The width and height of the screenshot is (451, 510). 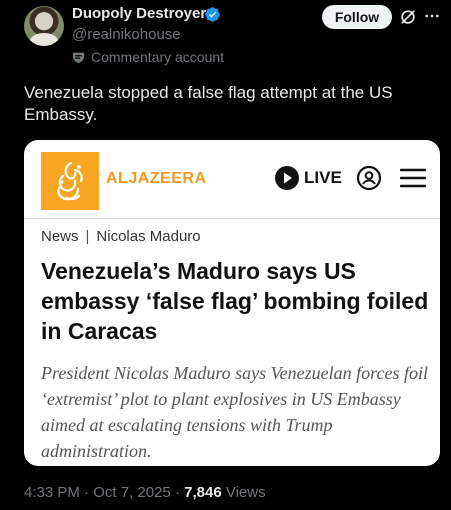 I want to click on aljazeera-logo, so click(x=70, y=181).